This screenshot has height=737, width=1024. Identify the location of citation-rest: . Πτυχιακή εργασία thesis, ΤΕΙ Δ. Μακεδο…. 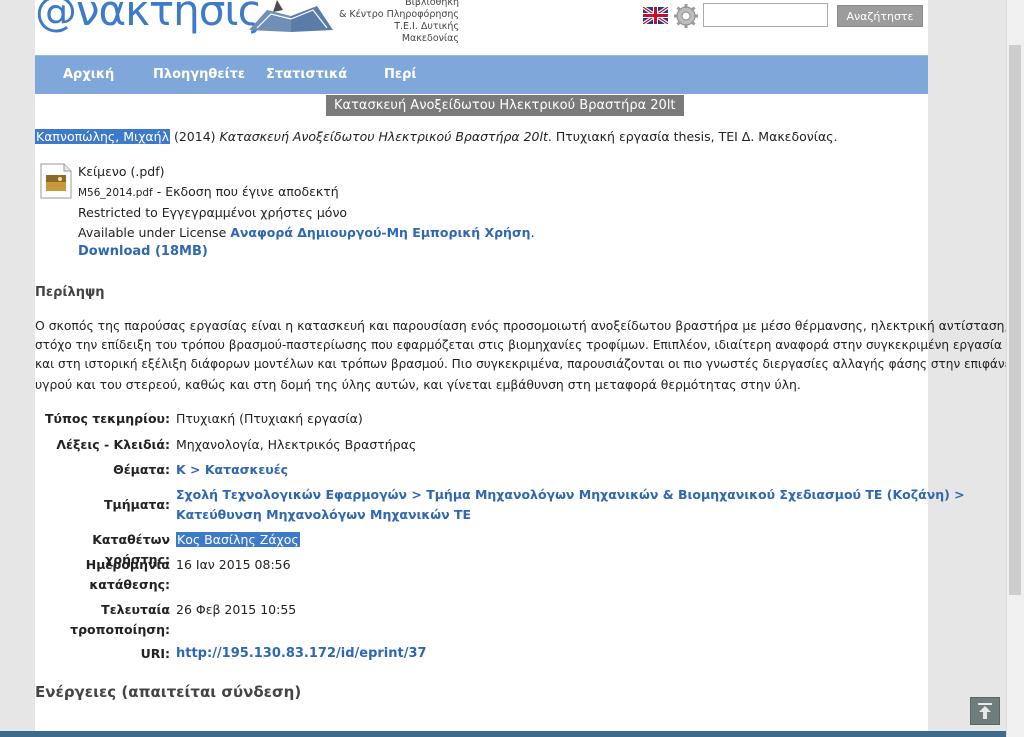
(692, 136).